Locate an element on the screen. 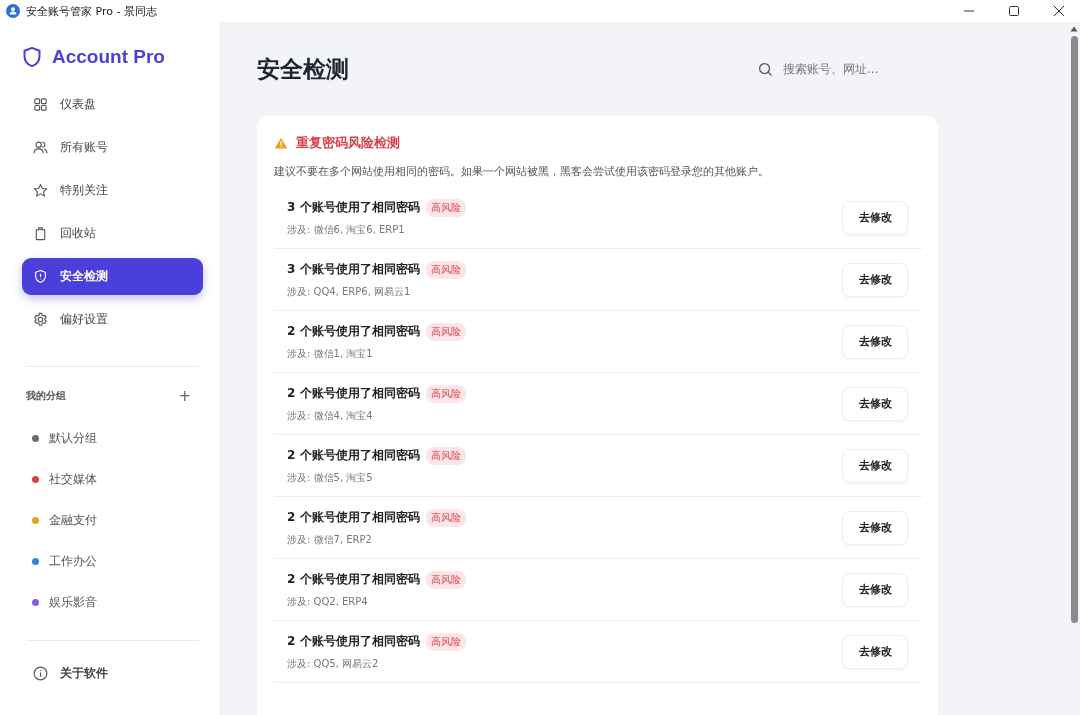 The height and width of the screenshot is (715, 1080). sidebar-item: 关于软件 is located at coordinates (112, 673).